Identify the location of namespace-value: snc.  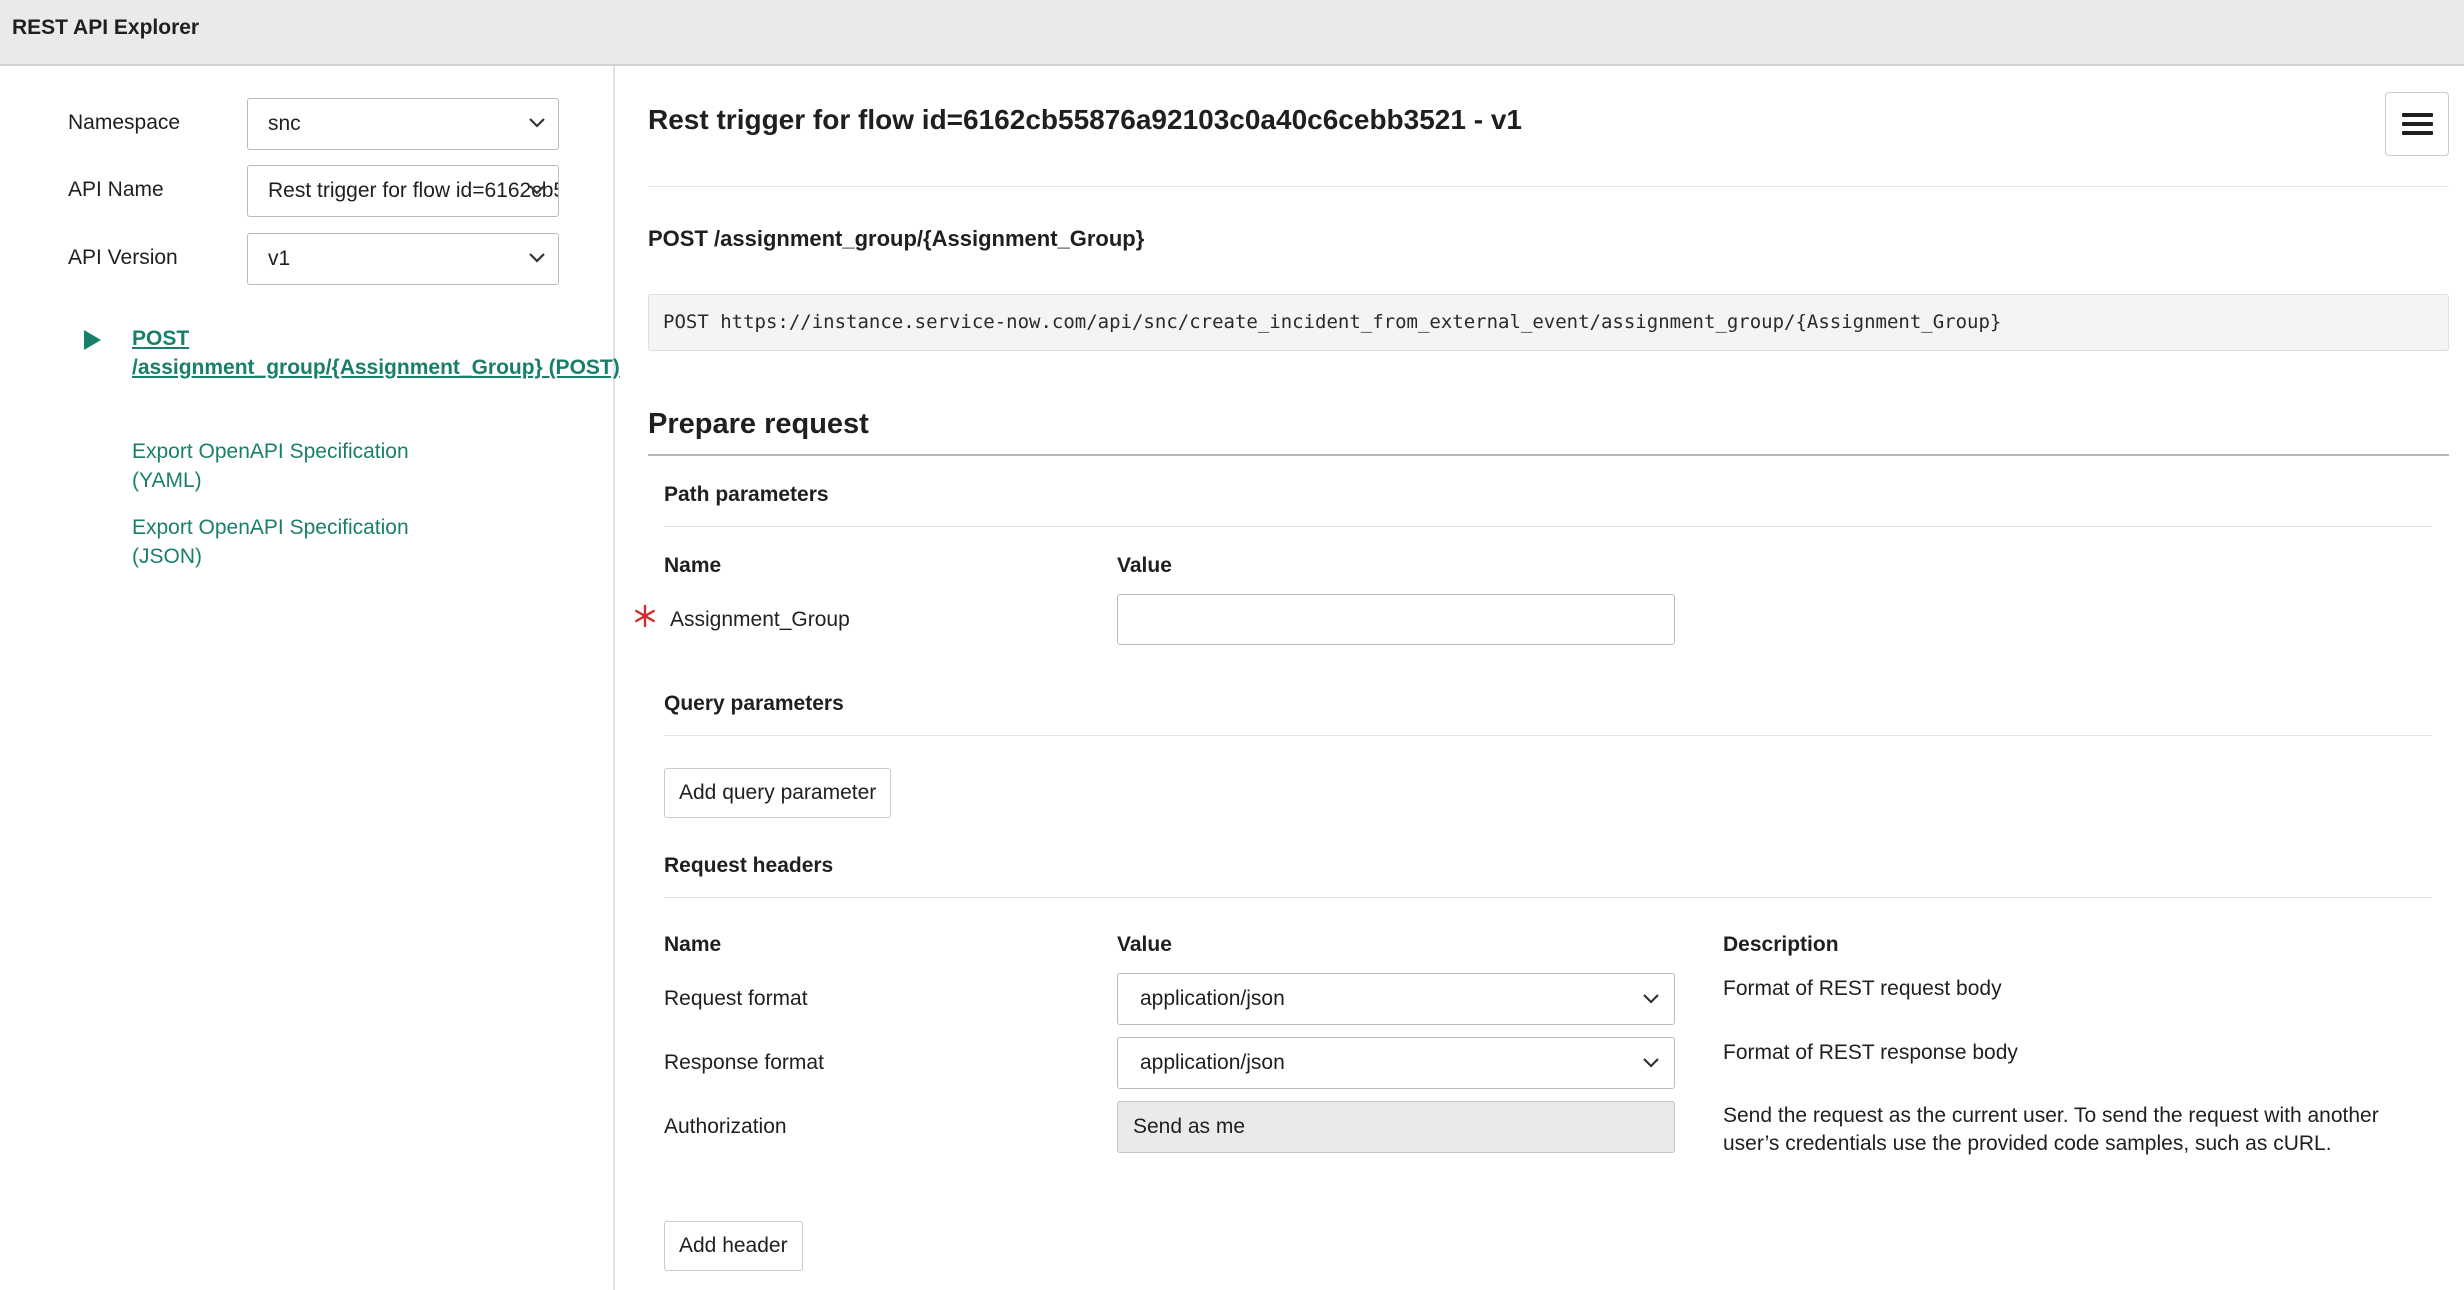
(284, 123).